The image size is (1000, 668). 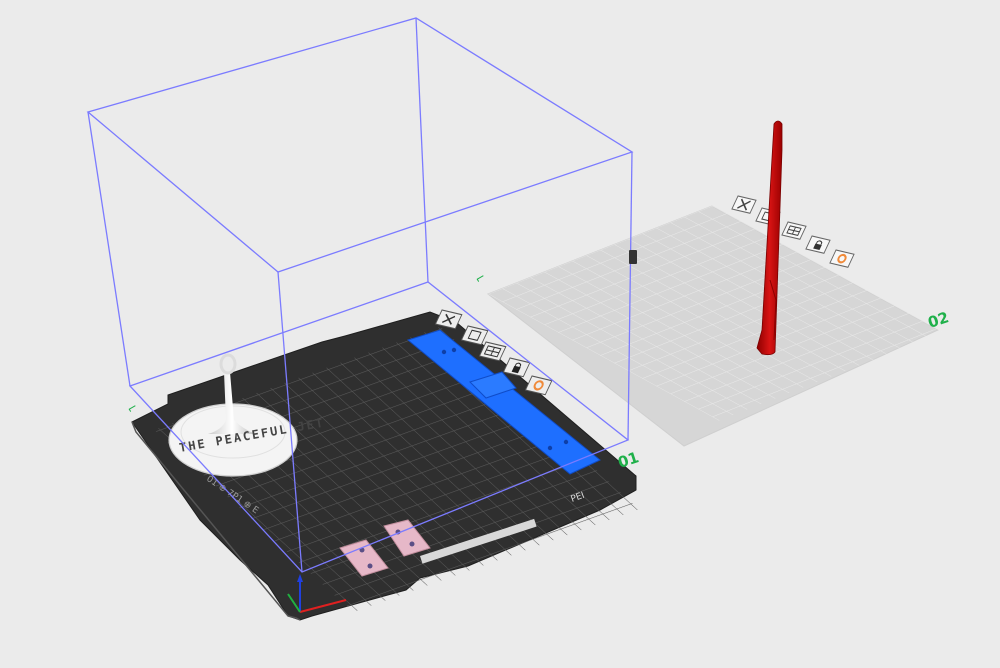 I want to click on plate-02-label: 02, so click(x=938, y=320).